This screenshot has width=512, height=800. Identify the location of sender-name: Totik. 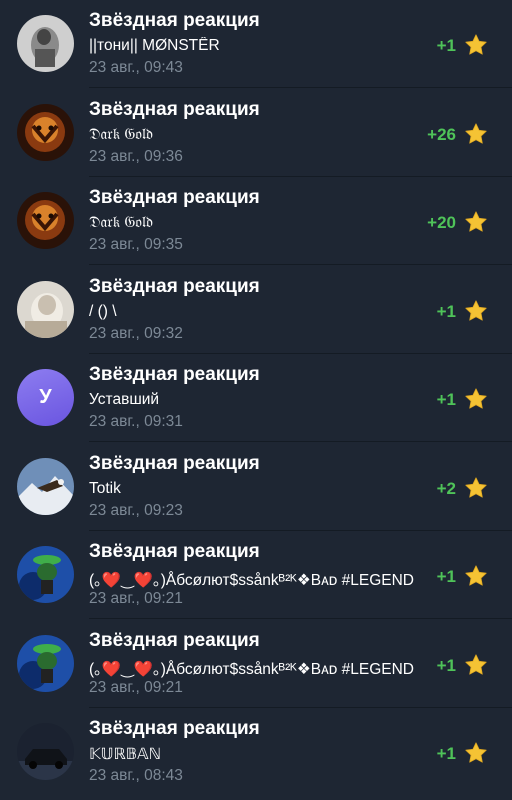
(105, 488).